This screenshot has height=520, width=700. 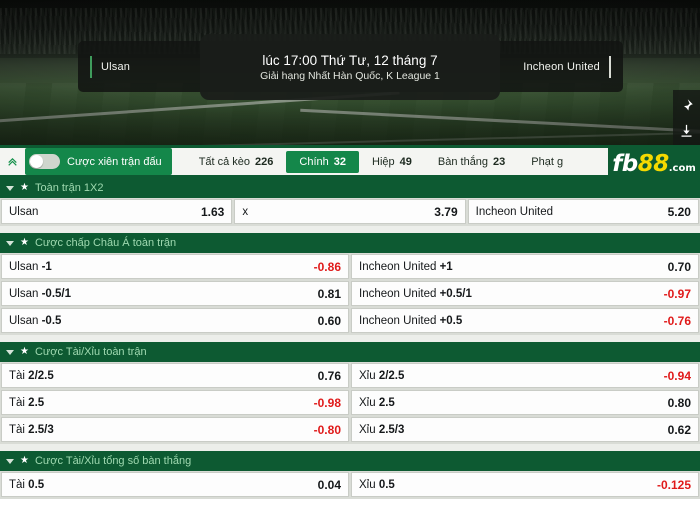 I want to click on tab-all-odds: Tất cả kèo 226, so click(x=236, y=162).